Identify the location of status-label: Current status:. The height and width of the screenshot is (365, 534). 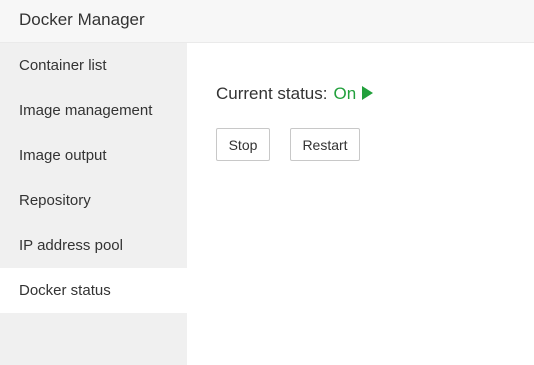
(272, 93).